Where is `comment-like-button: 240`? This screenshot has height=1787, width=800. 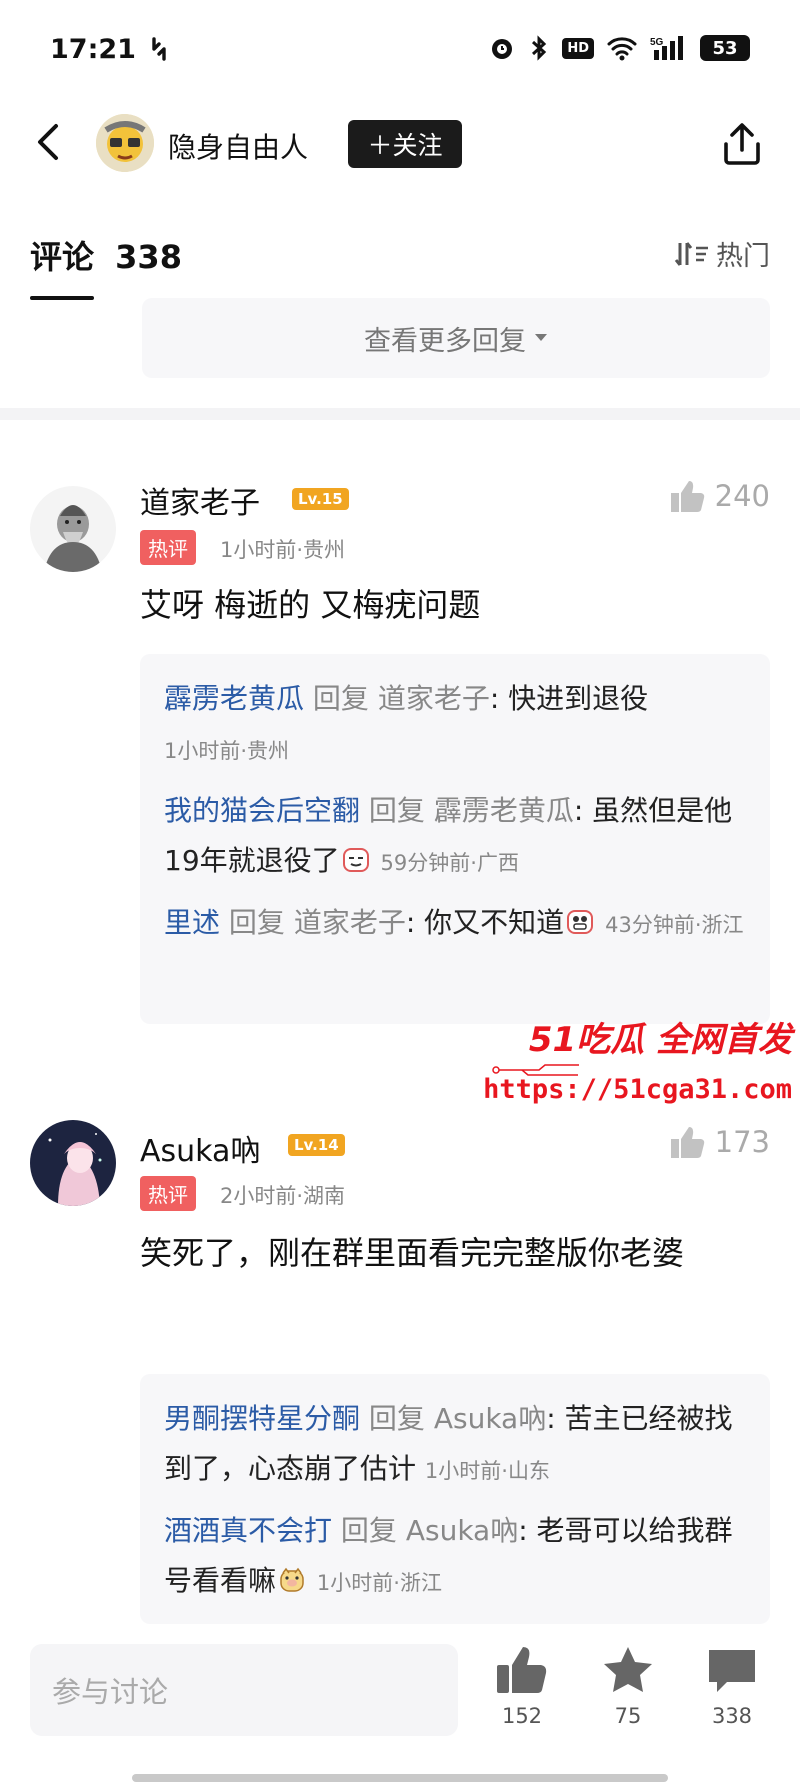 comment-like-button: 240 is located at coordinates (719, 496).